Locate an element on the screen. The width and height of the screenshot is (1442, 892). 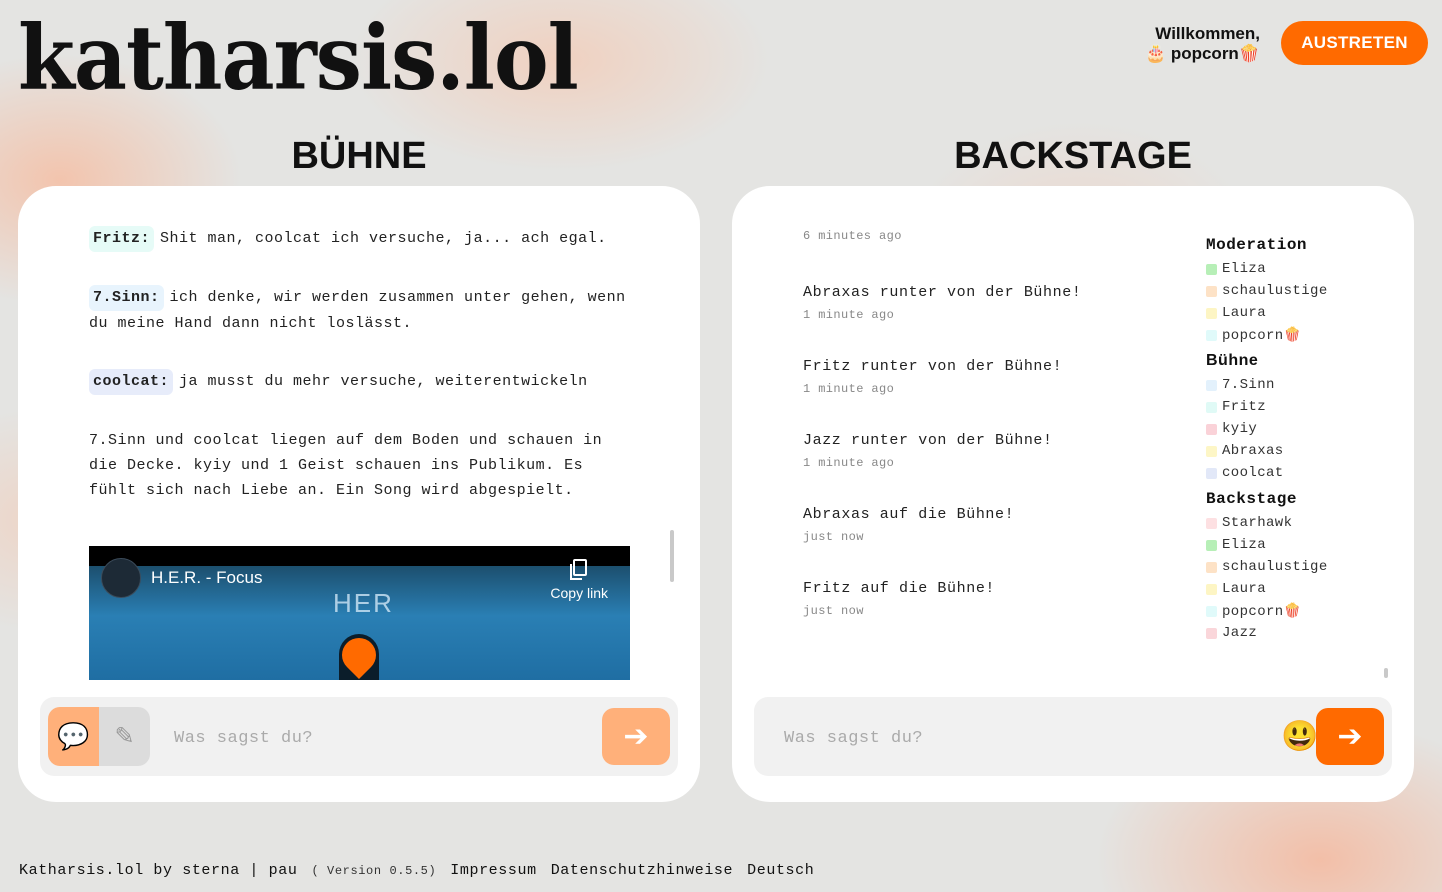
privacy-link: Datenschutzhinweise is located at coordinates (642, 870).